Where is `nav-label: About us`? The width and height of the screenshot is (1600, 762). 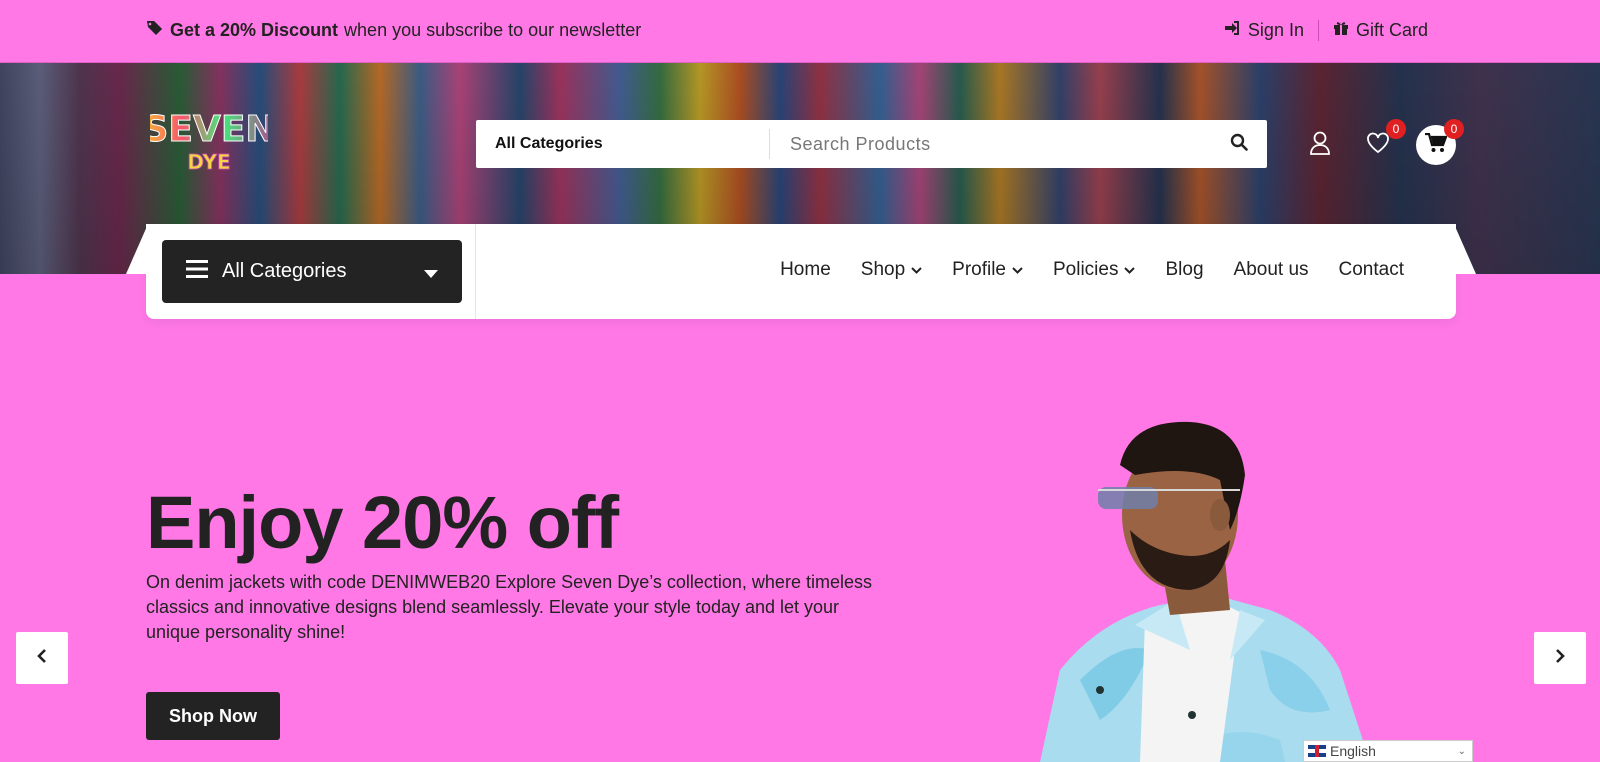
nav-label: About us is located at coordinates (1271, 269).